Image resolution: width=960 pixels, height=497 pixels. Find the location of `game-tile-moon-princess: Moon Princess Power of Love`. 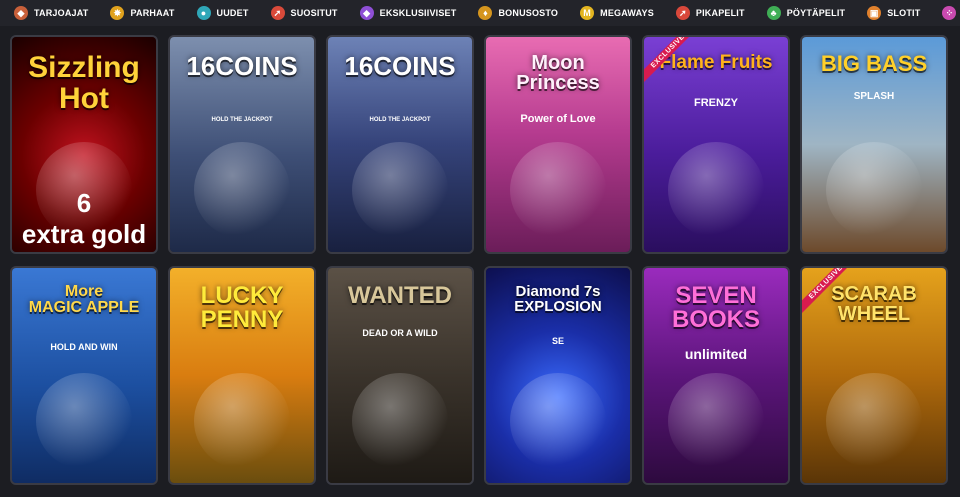

game-tile-moon-princess: Moon Princess Power of Love is located at coordinates (558, 144).